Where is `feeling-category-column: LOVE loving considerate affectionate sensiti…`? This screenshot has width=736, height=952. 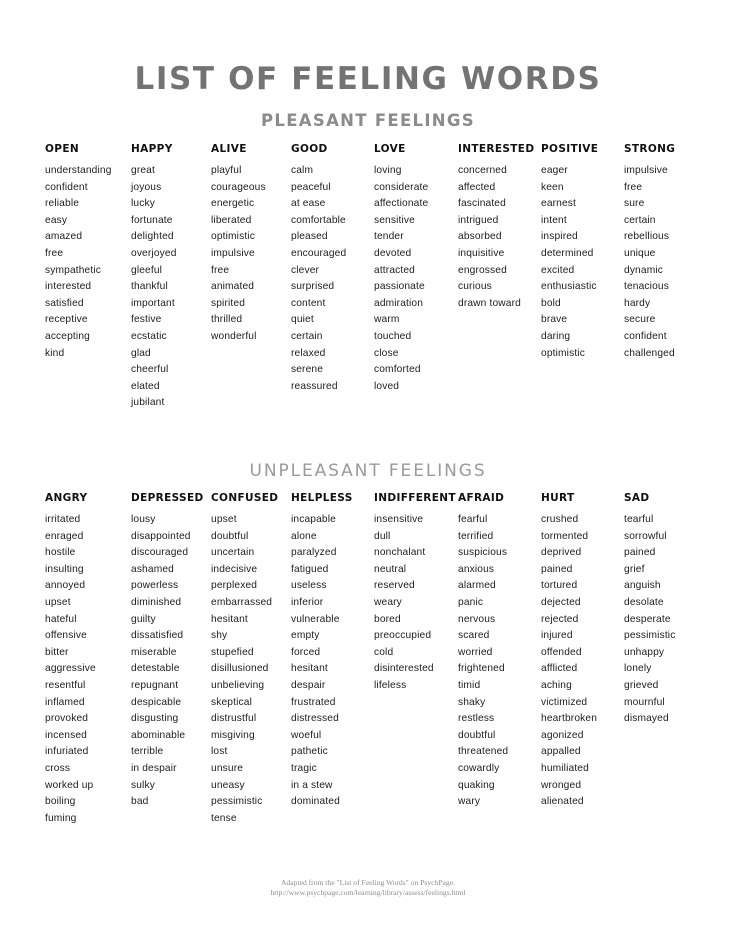
feeling-category-column: LOVE loving considerate affectionate sensiti… is located at coordinates (401, 269).